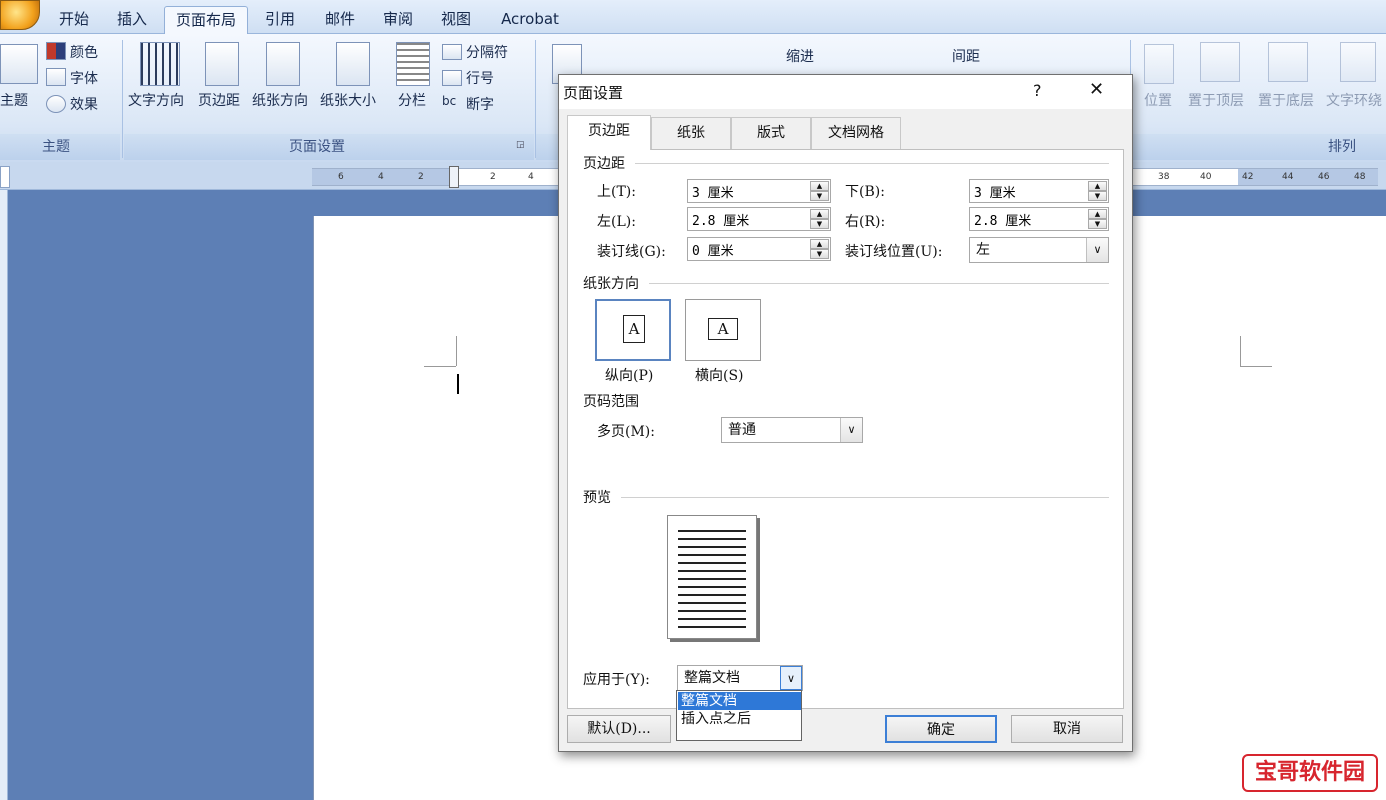 This screenshot has width=1386, height=800. What do you see at coordinates (845, 92) in the screenshot?
I see `dialog-title-bar: 页面设置 ? ✕` at bounding box center [845, 92].